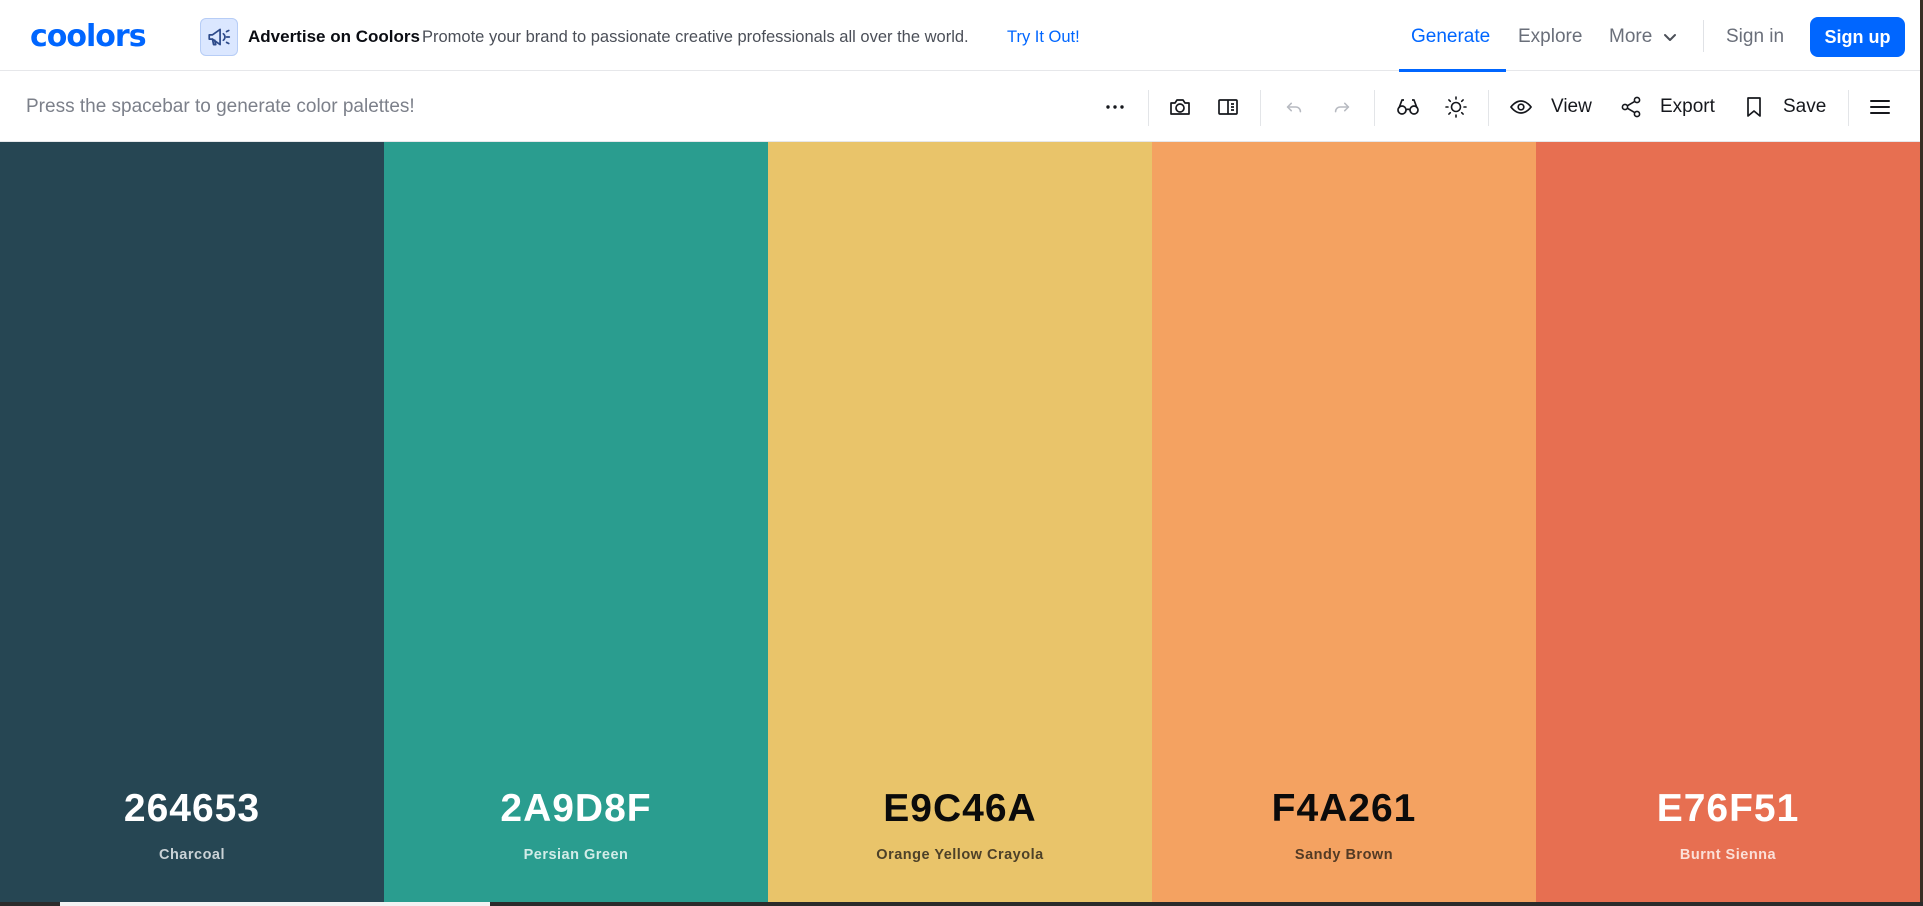 Image resolution: width=1923 pixels, height=906 pixels. Describe the element at coordinates (1294, 107) in the screenshot. I see `undo-icon` at that location.